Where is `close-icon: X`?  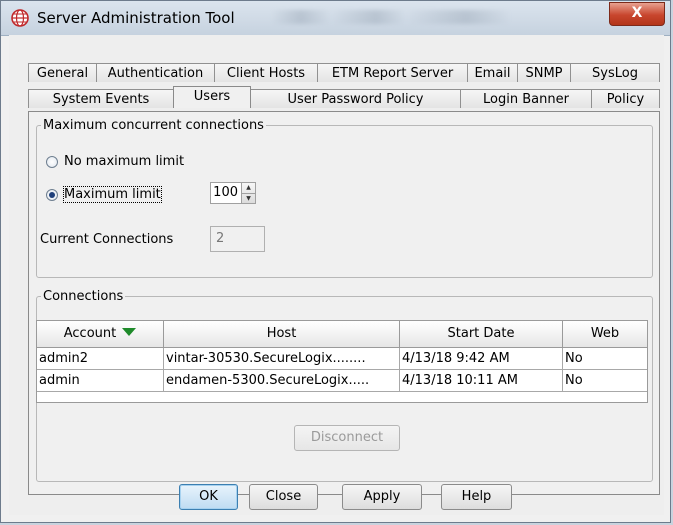 close-icon: X is located at coordinates (637, 13).